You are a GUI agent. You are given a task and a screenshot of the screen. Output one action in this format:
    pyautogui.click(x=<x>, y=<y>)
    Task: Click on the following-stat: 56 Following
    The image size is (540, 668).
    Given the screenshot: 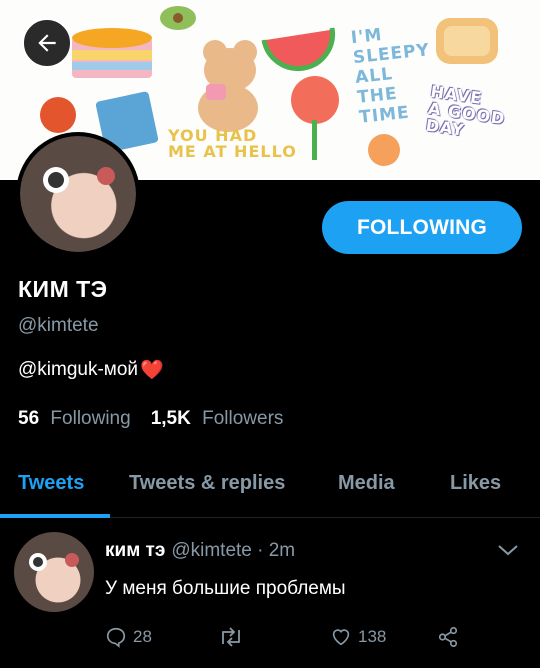 What is the action you would take?
    pyautogui.click(x=74, y=419)
    